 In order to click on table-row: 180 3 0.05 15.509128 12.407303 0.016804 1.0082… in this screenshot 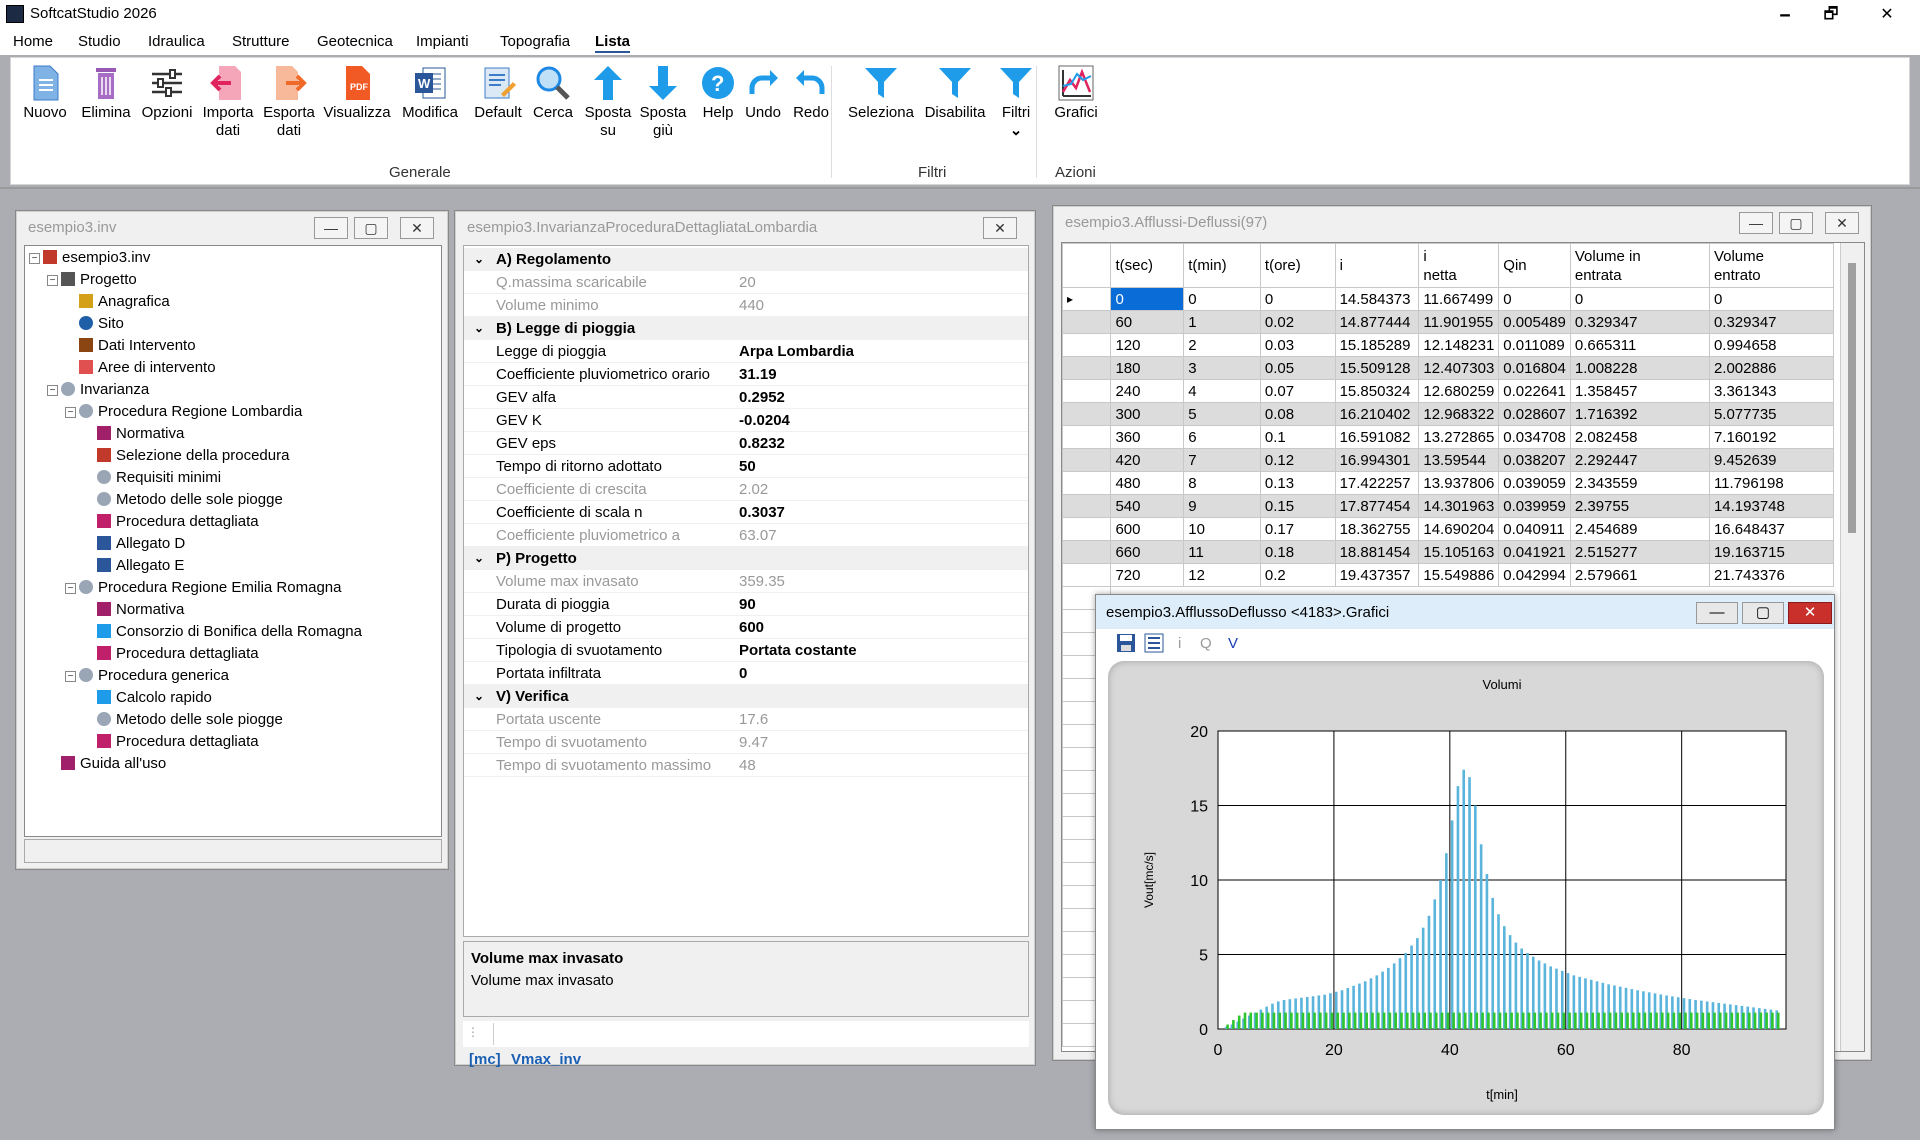, I will do `click(1448, 368)`.